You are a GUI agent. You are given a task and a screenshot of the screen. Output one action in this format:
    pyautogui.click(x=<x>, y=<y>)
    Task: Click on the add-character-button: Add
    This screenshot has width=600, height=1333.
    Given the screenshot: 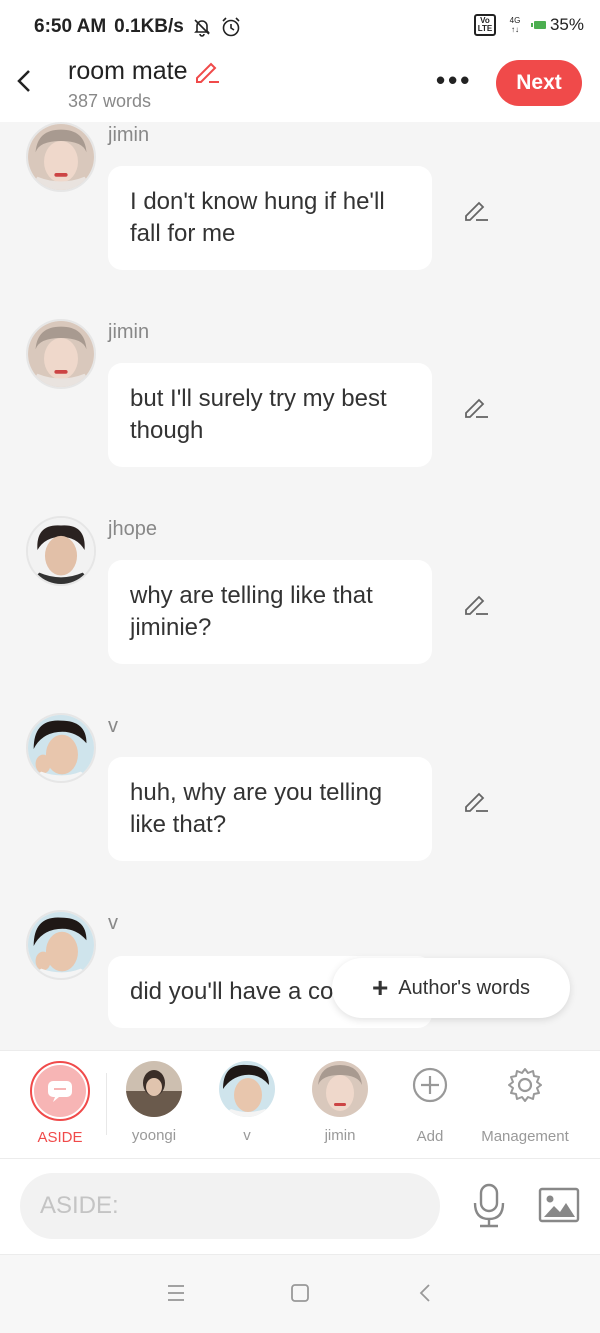 What is the action you would take?
    pyautogui.click(x=430, y=1103)
    